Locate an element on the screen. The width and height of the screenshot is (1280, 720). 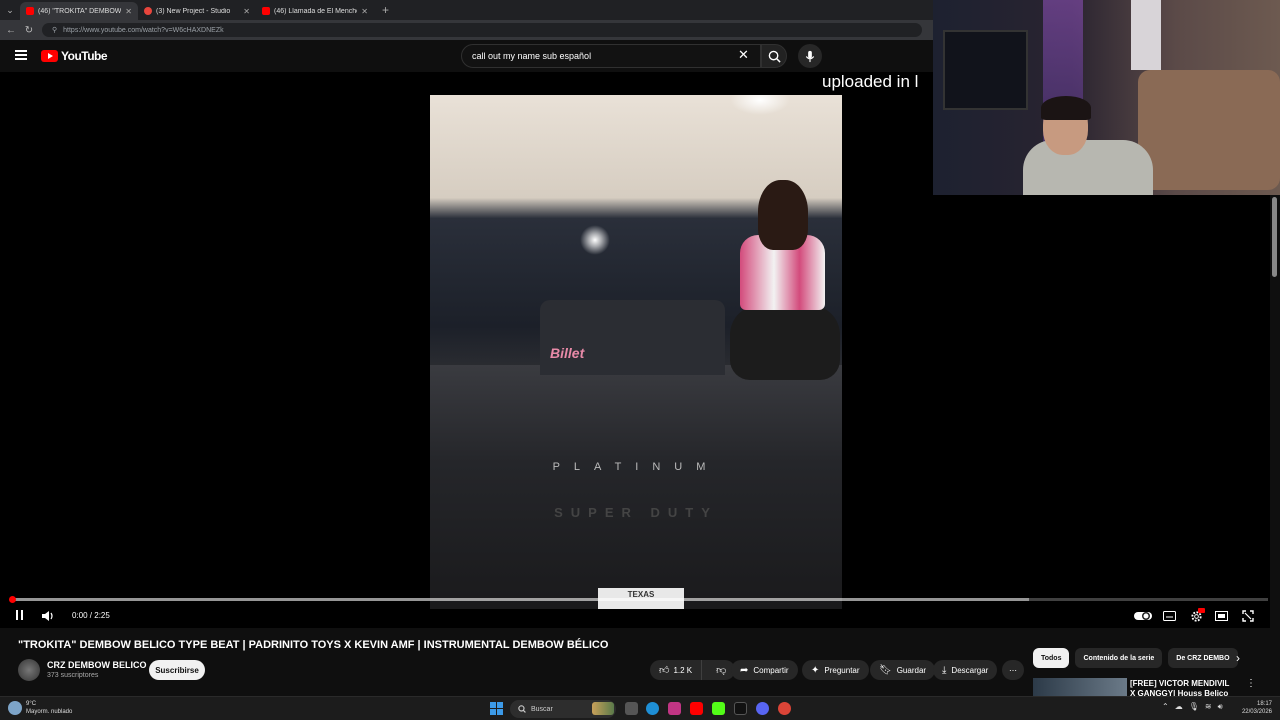
subtitles-button is located at coordinates (1169, 616).